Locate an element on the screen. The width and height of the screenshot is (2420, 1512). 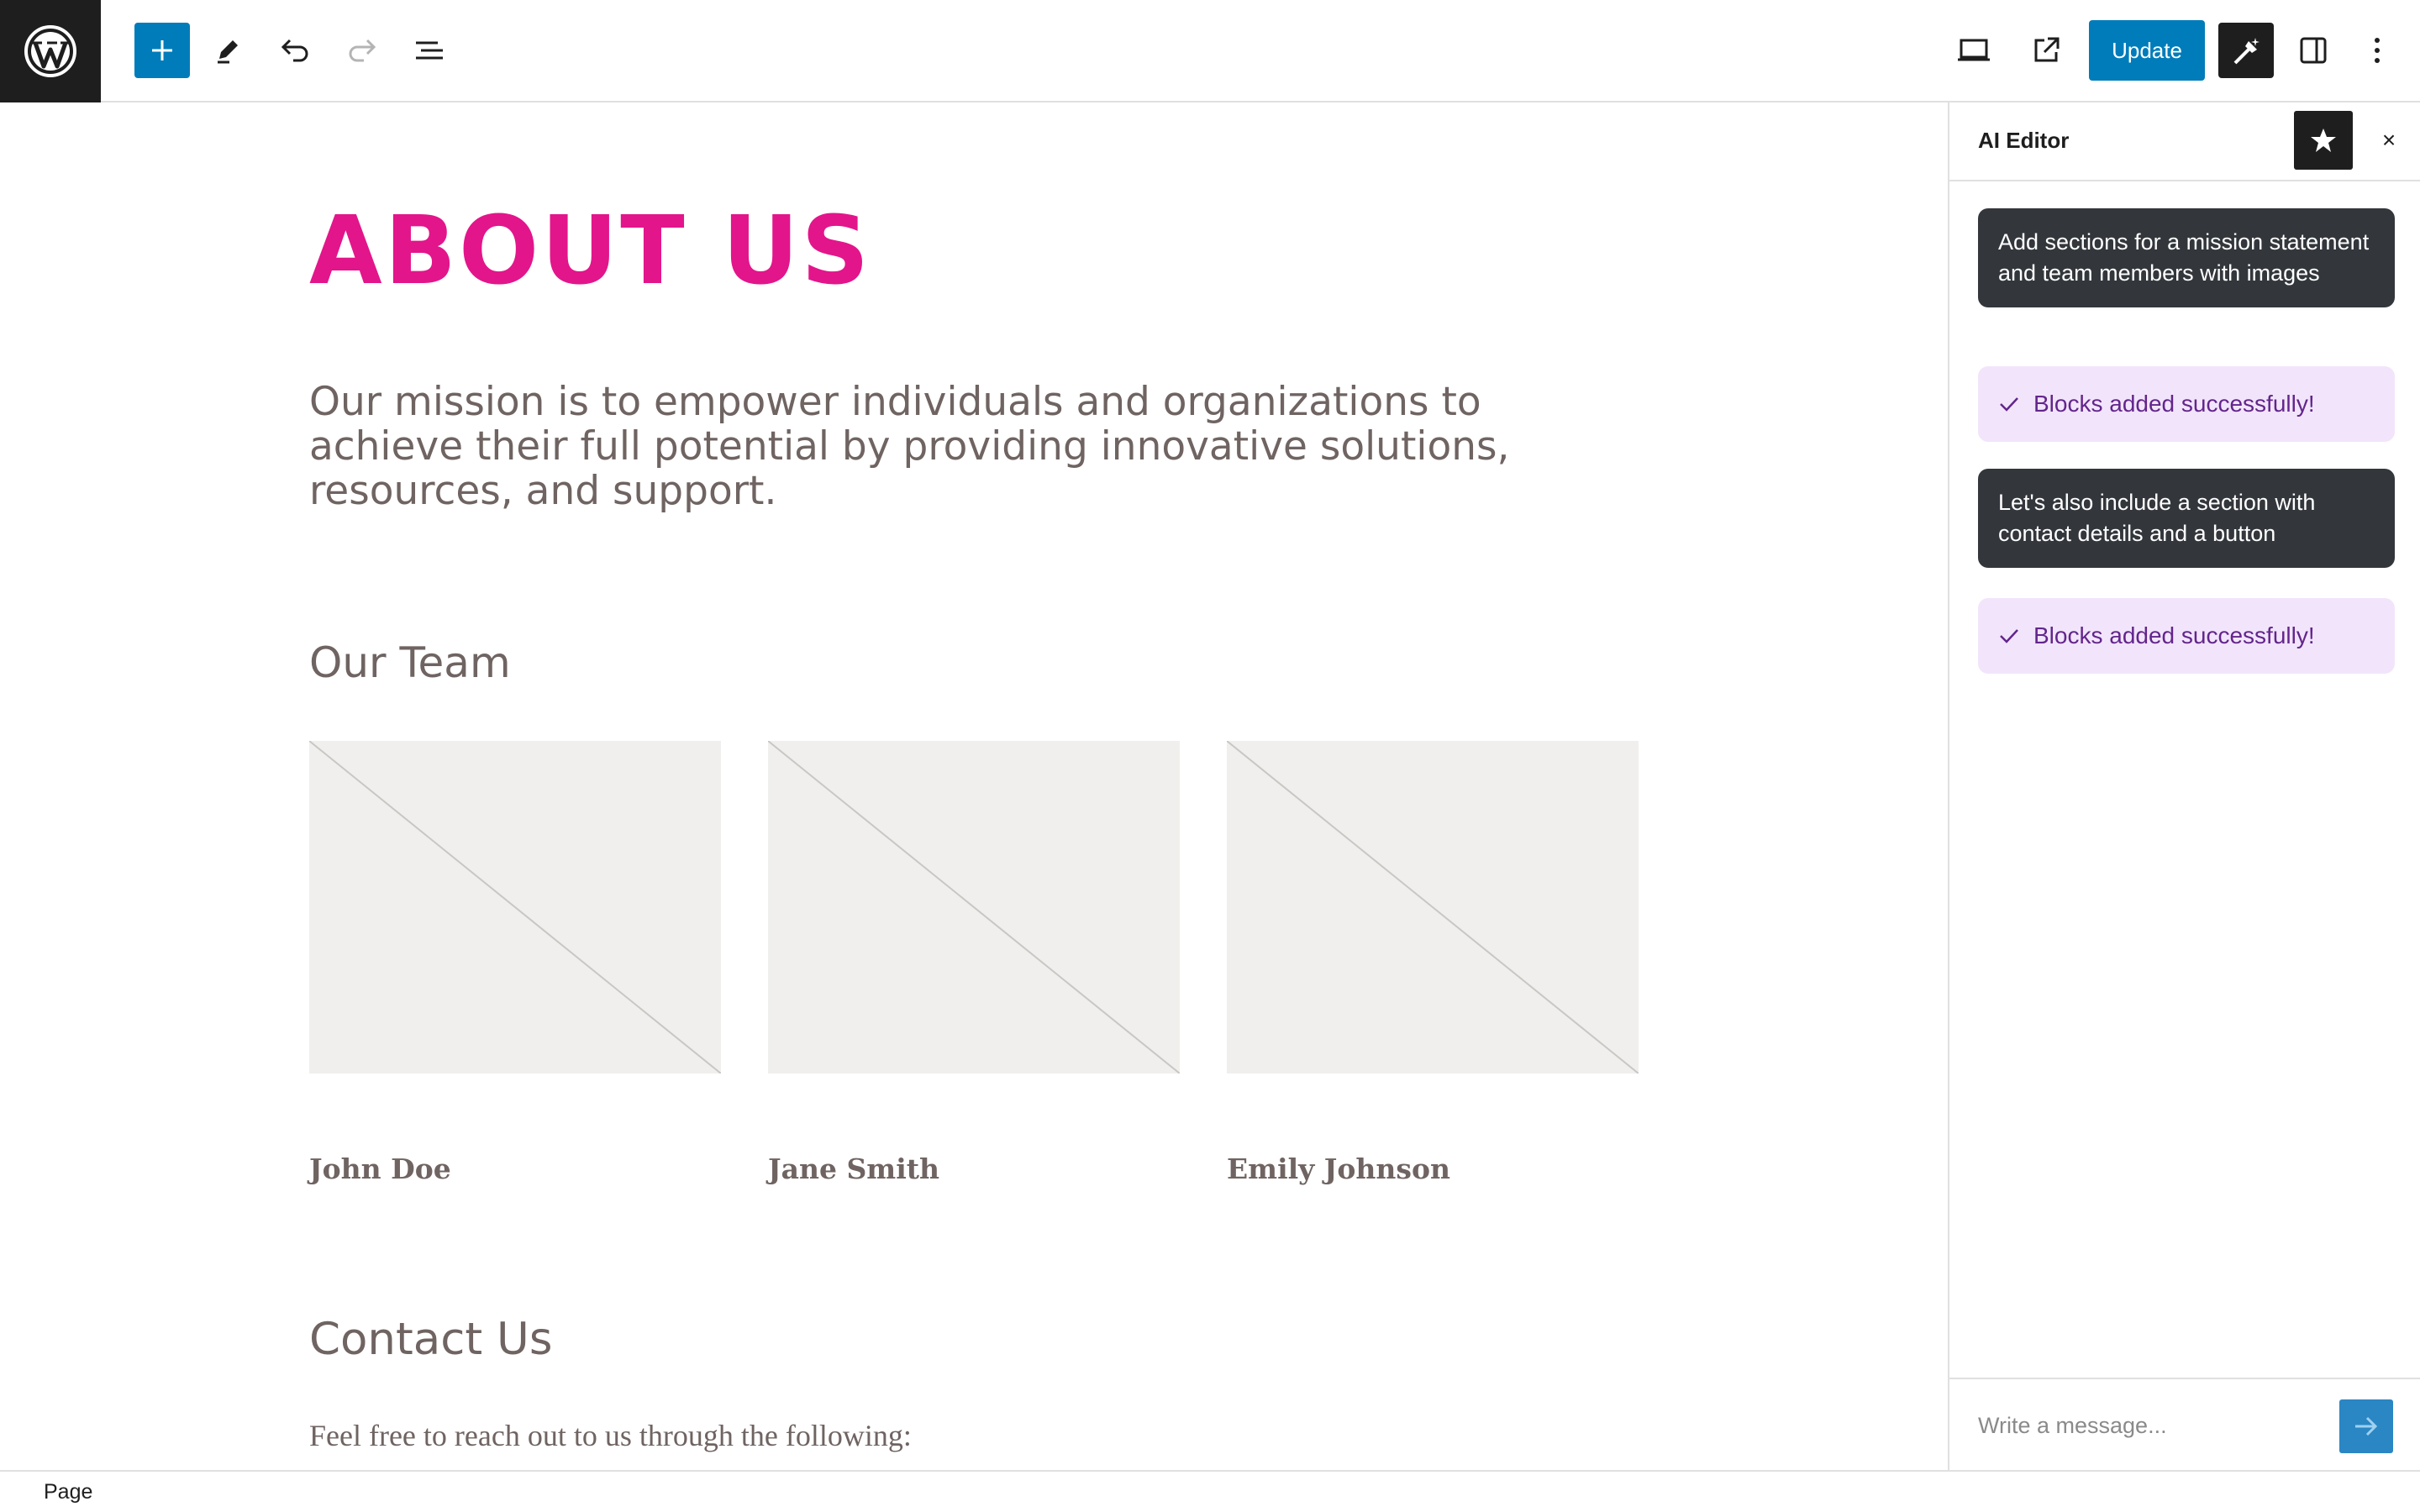
favorite-button is located at coordinates (2324, 140).